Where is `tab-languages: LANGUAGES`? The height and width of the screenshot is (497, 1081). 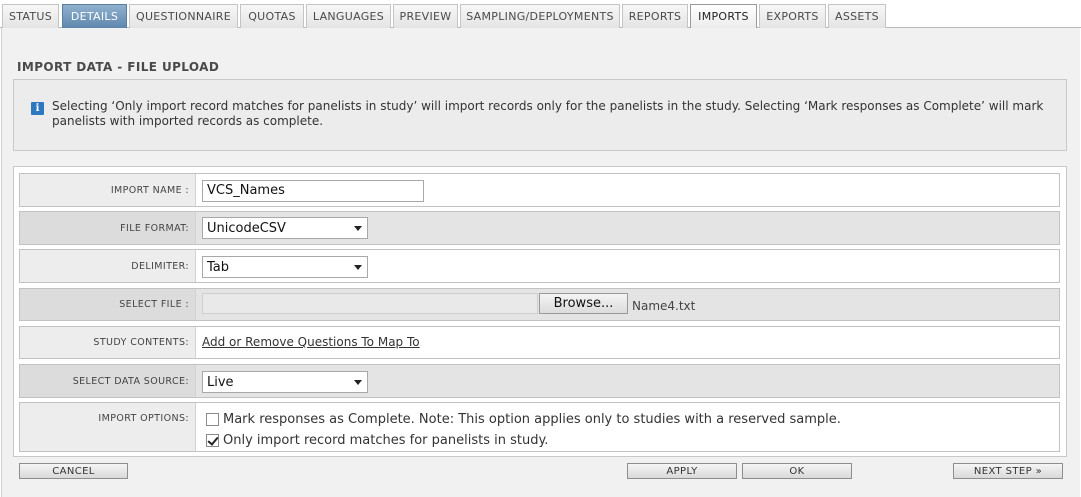
tab-languages: LANGUAGES is located at coordinates (348, 16).